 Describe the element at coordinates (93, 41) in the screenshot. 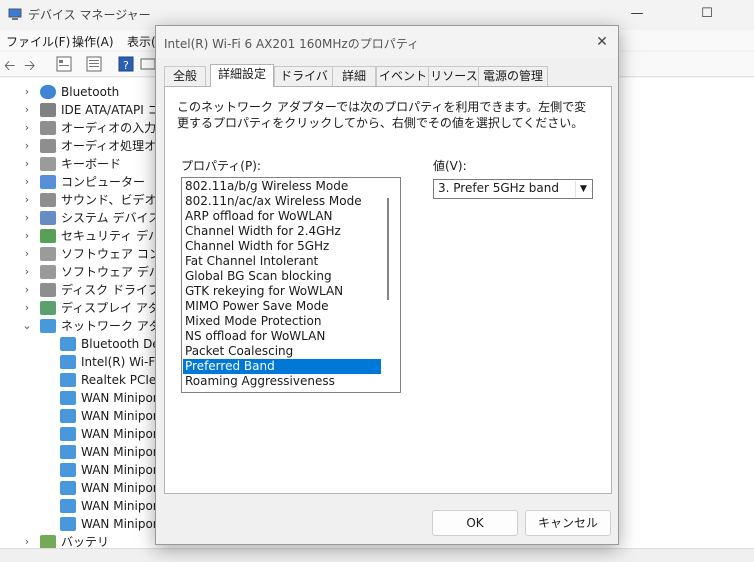

I see `menu-action: 操作(A)` at that location.